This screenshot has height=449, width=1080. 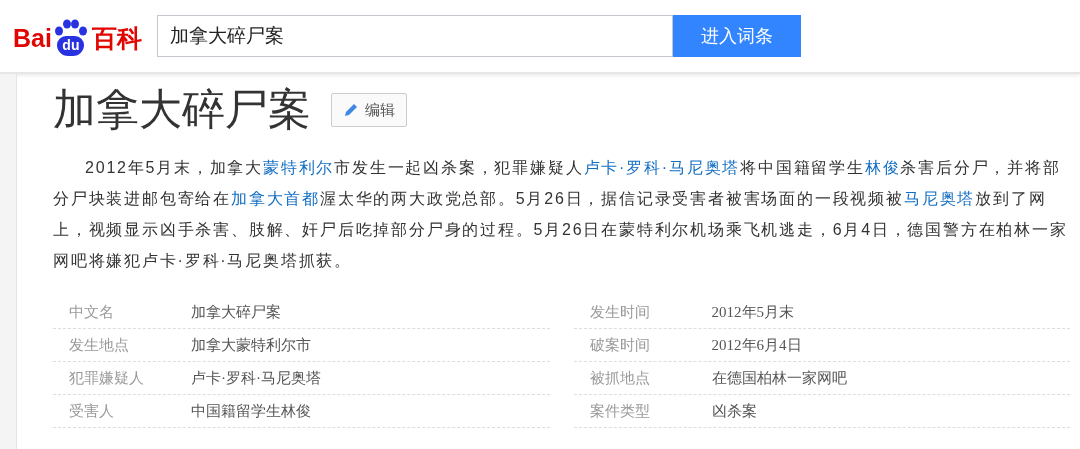 What do you see at coordinates (756, 345) in the screenshot?
I see `info-value: 2012年6月4日` at bounding box center [756, 345].